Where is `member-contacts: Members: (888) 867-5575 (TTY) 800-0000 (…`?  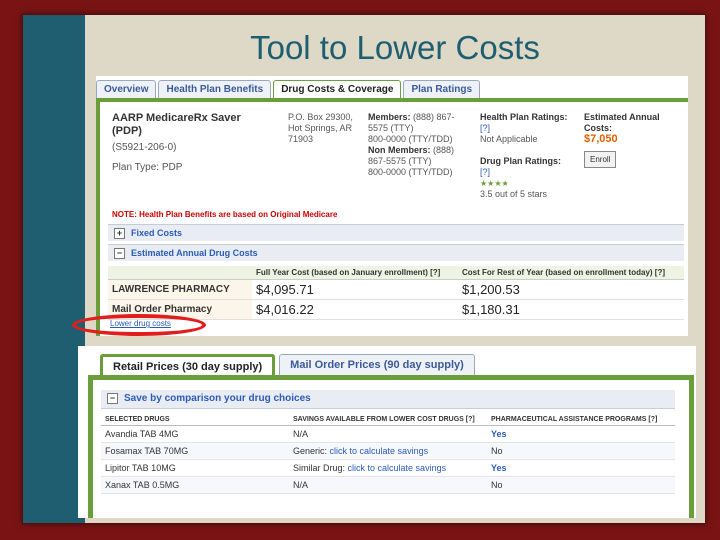
member-contacts: Members: (888) 867-5575 (TTY) 800-0000 (… is located at coordinates (420, 145).